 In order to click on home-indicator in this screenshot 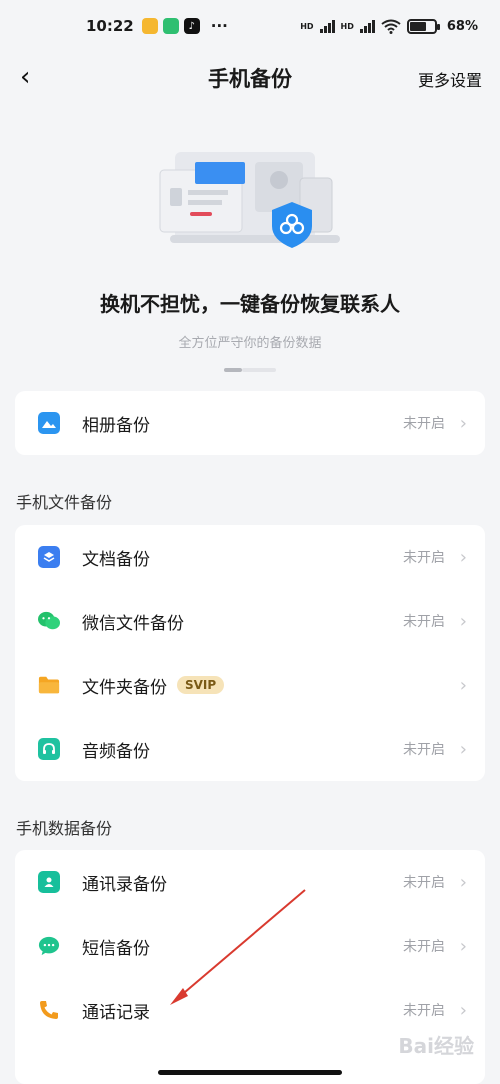, I will do `click(250, 1072)`.